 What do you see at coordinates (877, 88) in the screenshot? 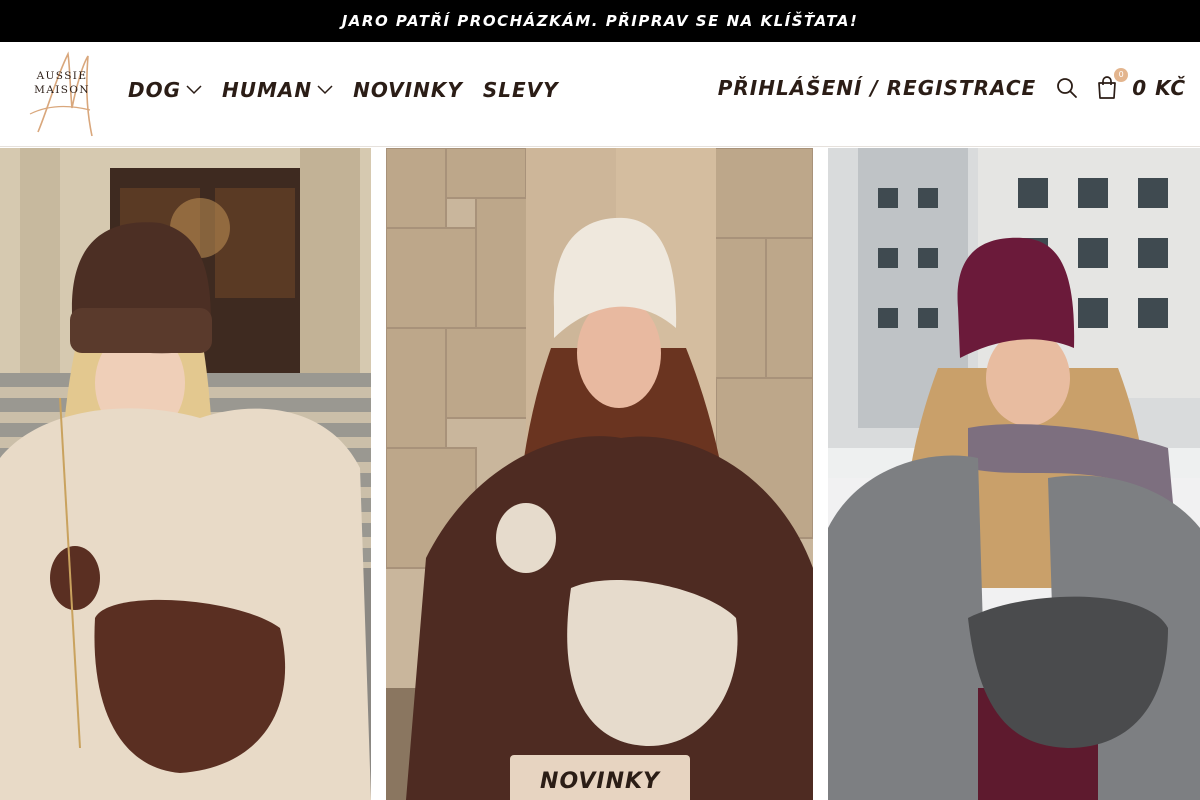
I see `login-register-link: PŘIHLÁŠENÍ / REGISTRACE` at bounding box center [877, 88].